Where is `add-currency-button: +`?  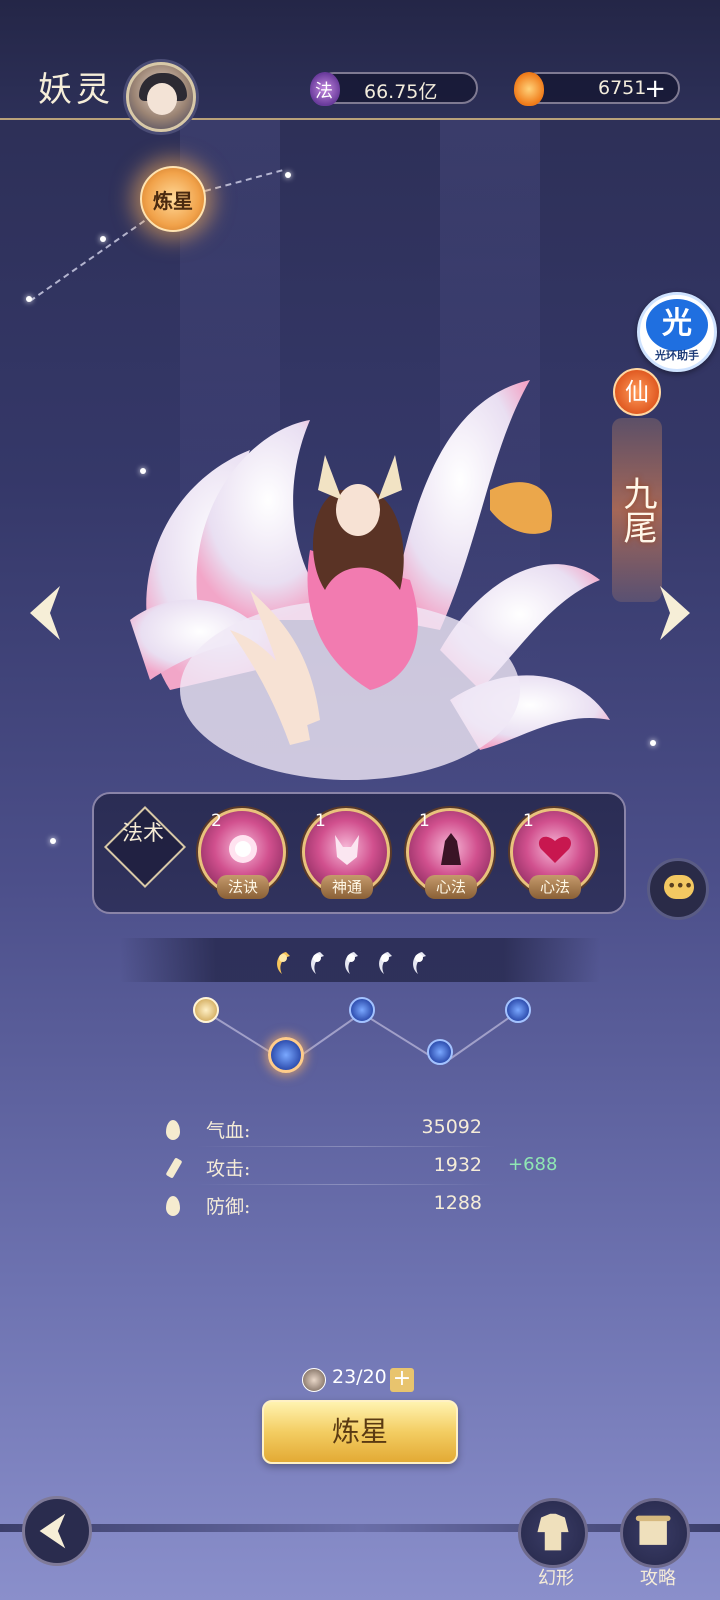
add-currency-button: + is located at coordinates (655, 89).